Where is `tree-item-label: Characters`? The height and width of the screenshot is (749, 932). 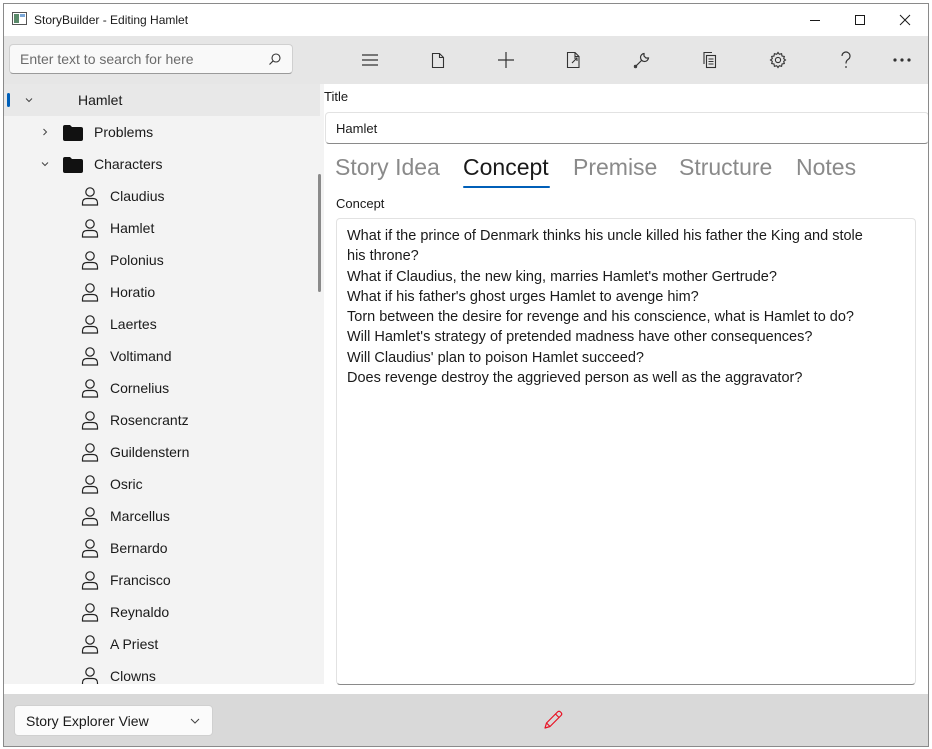
tree-item-label: Characters is located at coordinates (128, 164).